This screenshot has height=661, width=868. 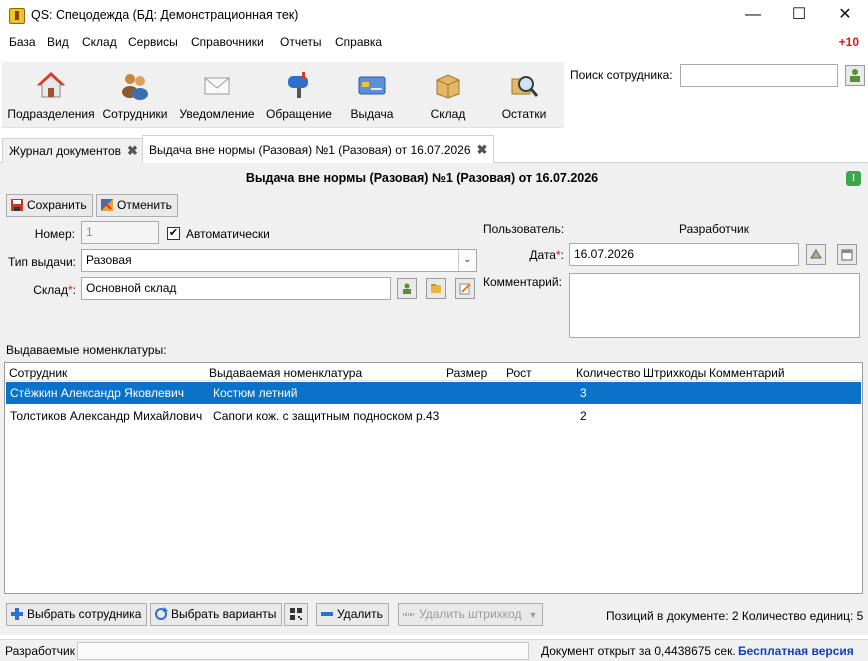 I want to click on calendar-icon, so click(x=847, y=255).